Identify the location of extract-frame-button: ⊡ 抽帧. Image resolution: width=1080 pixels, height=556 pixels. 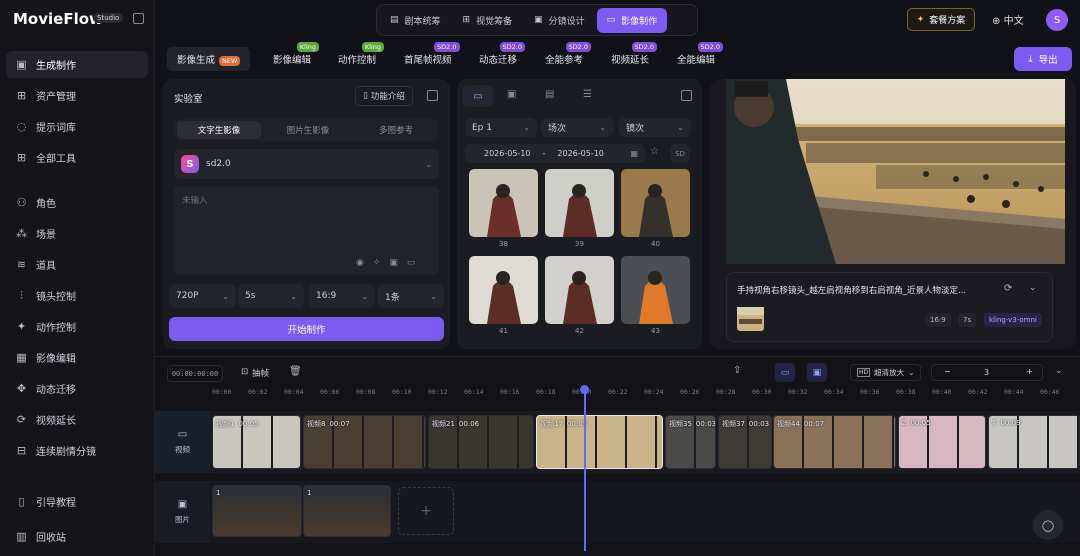
(255, 373).